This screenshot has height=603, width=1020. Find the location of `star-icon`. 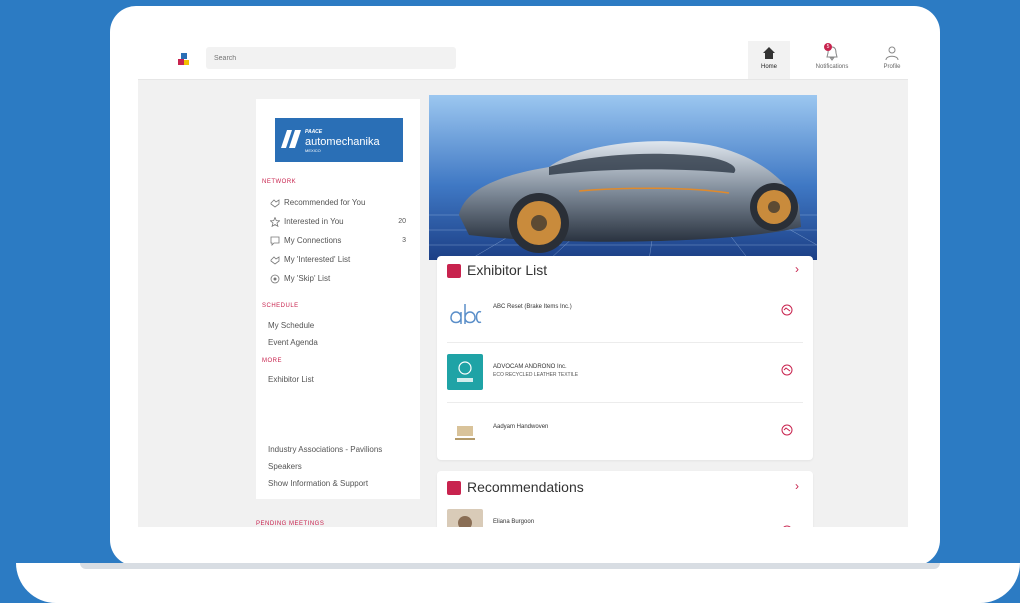

star-icon is located at coordinates (275, 221).